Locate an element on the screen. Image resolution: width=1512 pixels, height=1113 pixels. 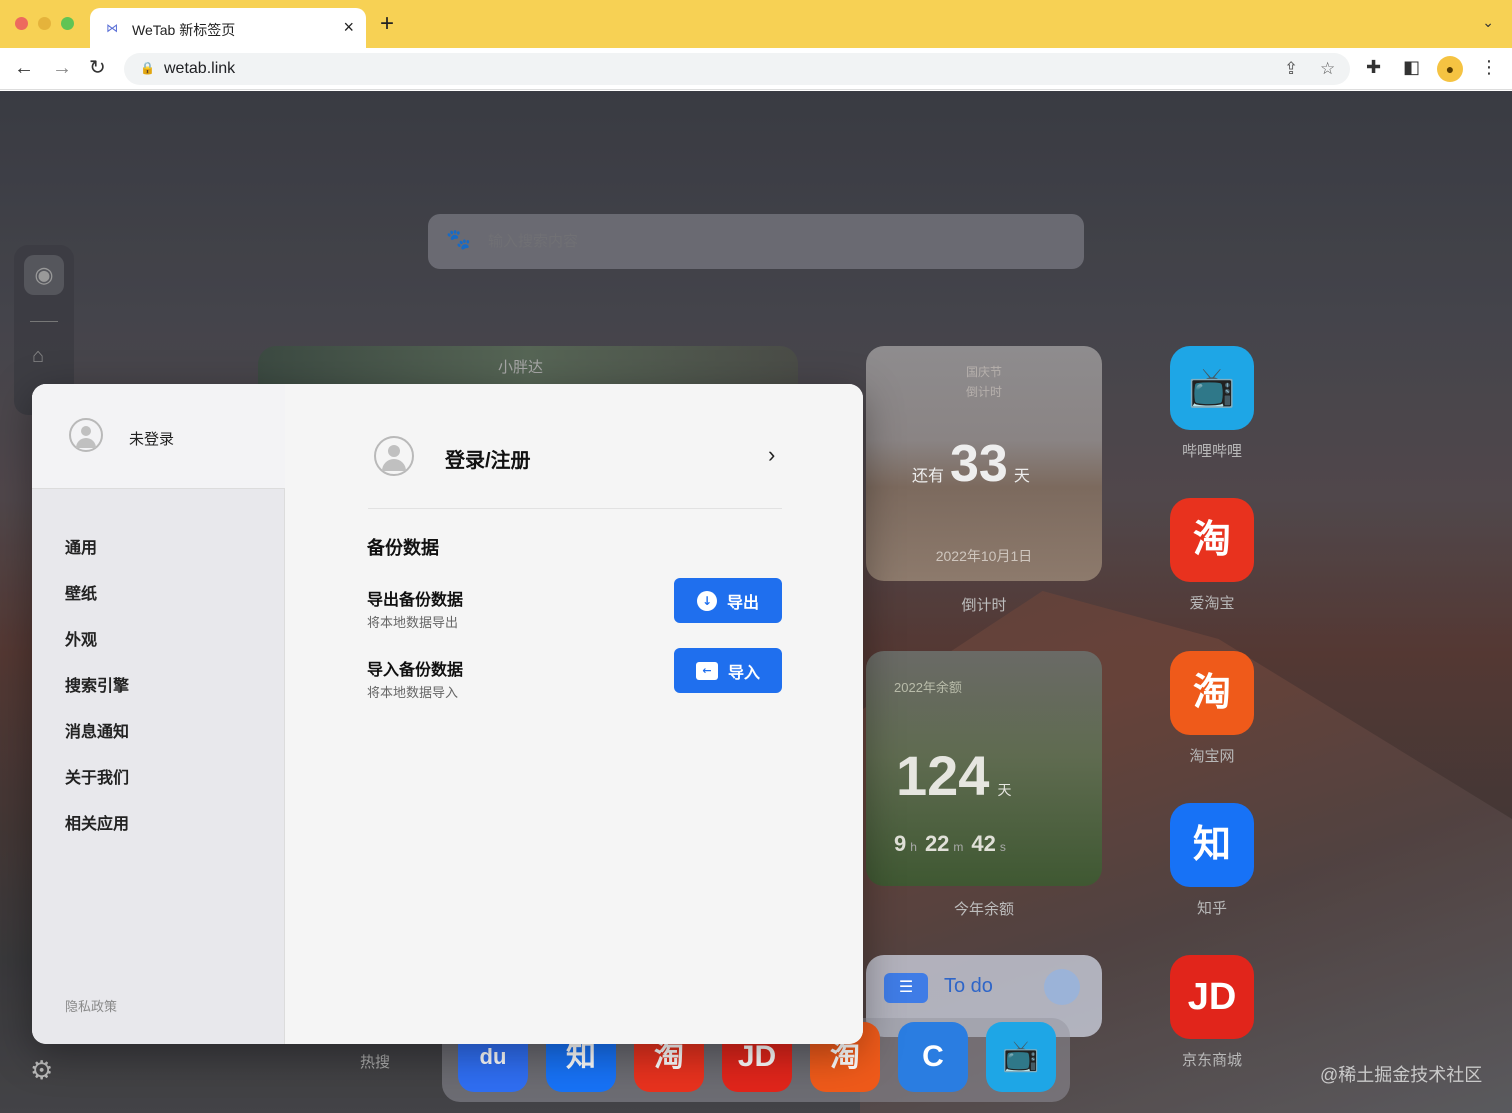
countdown-label: 倒计时 is located at coordinates (984, 605).